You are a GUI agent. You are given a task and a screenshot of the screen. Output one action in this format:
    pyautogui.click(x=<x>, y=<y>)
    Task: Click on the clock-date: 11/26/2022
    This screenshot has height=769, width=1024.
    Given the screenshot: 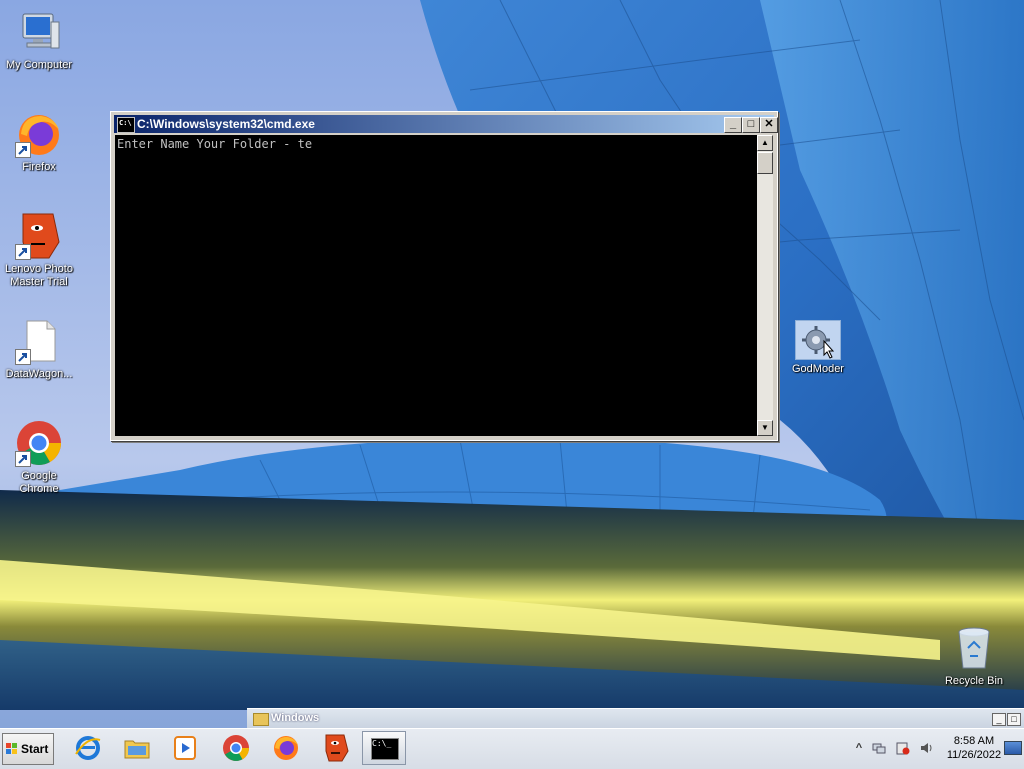 What is the action you would take?
    pyautogui.click(x=974, y=755)
    